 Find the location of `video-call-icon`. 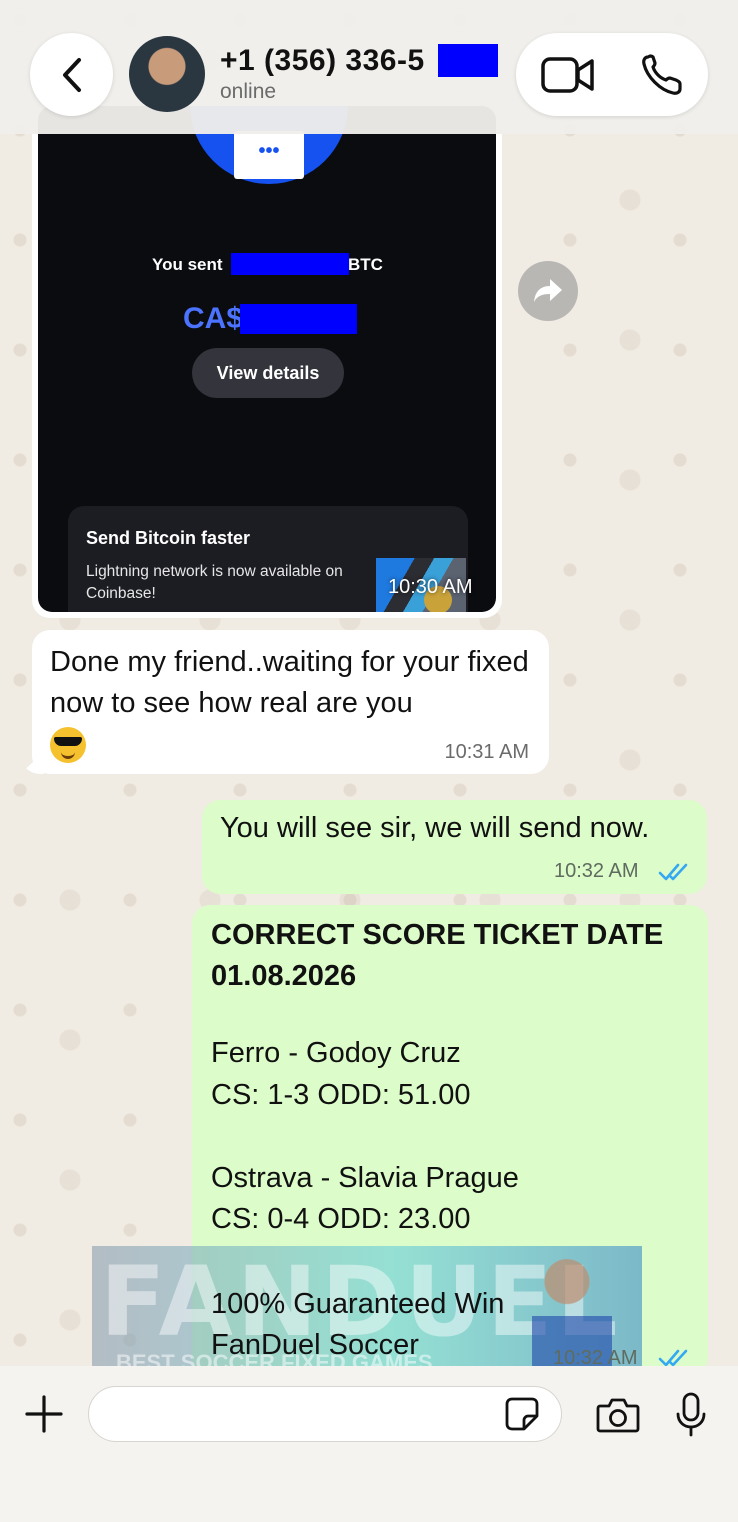

video-call-icon is located at coordinates (568, 75).